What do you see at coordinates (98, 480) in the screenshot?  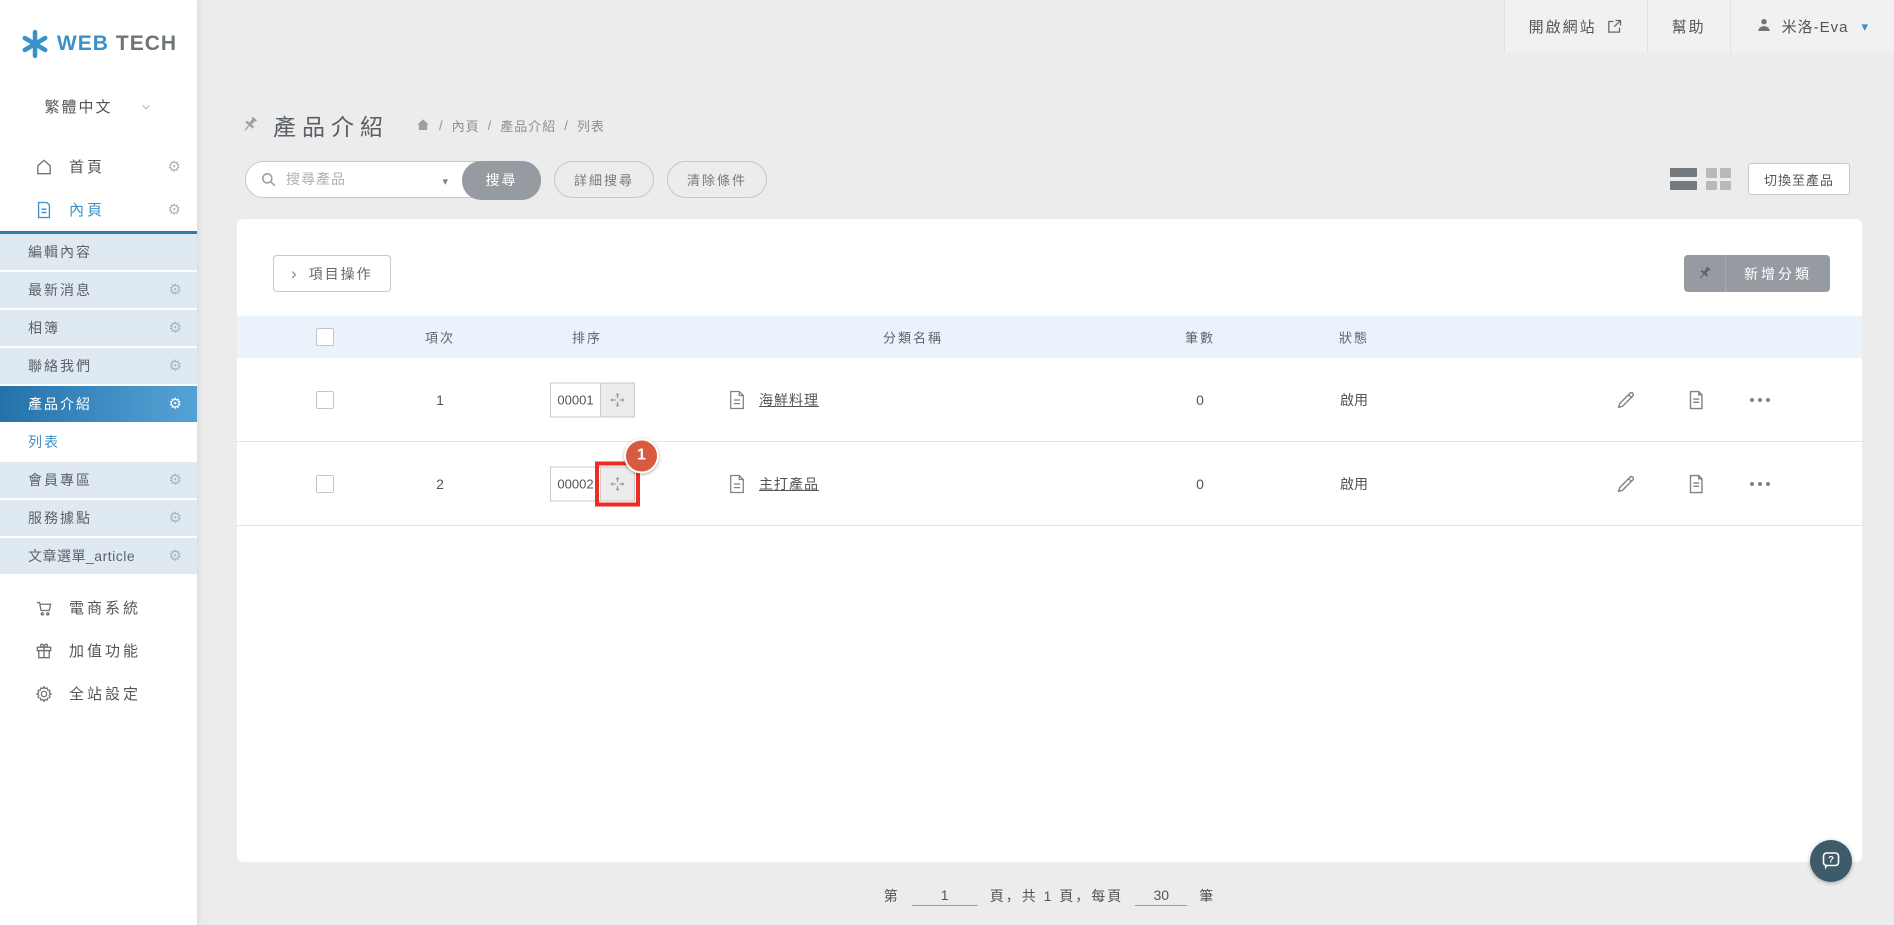 I see `sidebar-item-members: 會員專區 ⚙` at bounding box center [98, 480].